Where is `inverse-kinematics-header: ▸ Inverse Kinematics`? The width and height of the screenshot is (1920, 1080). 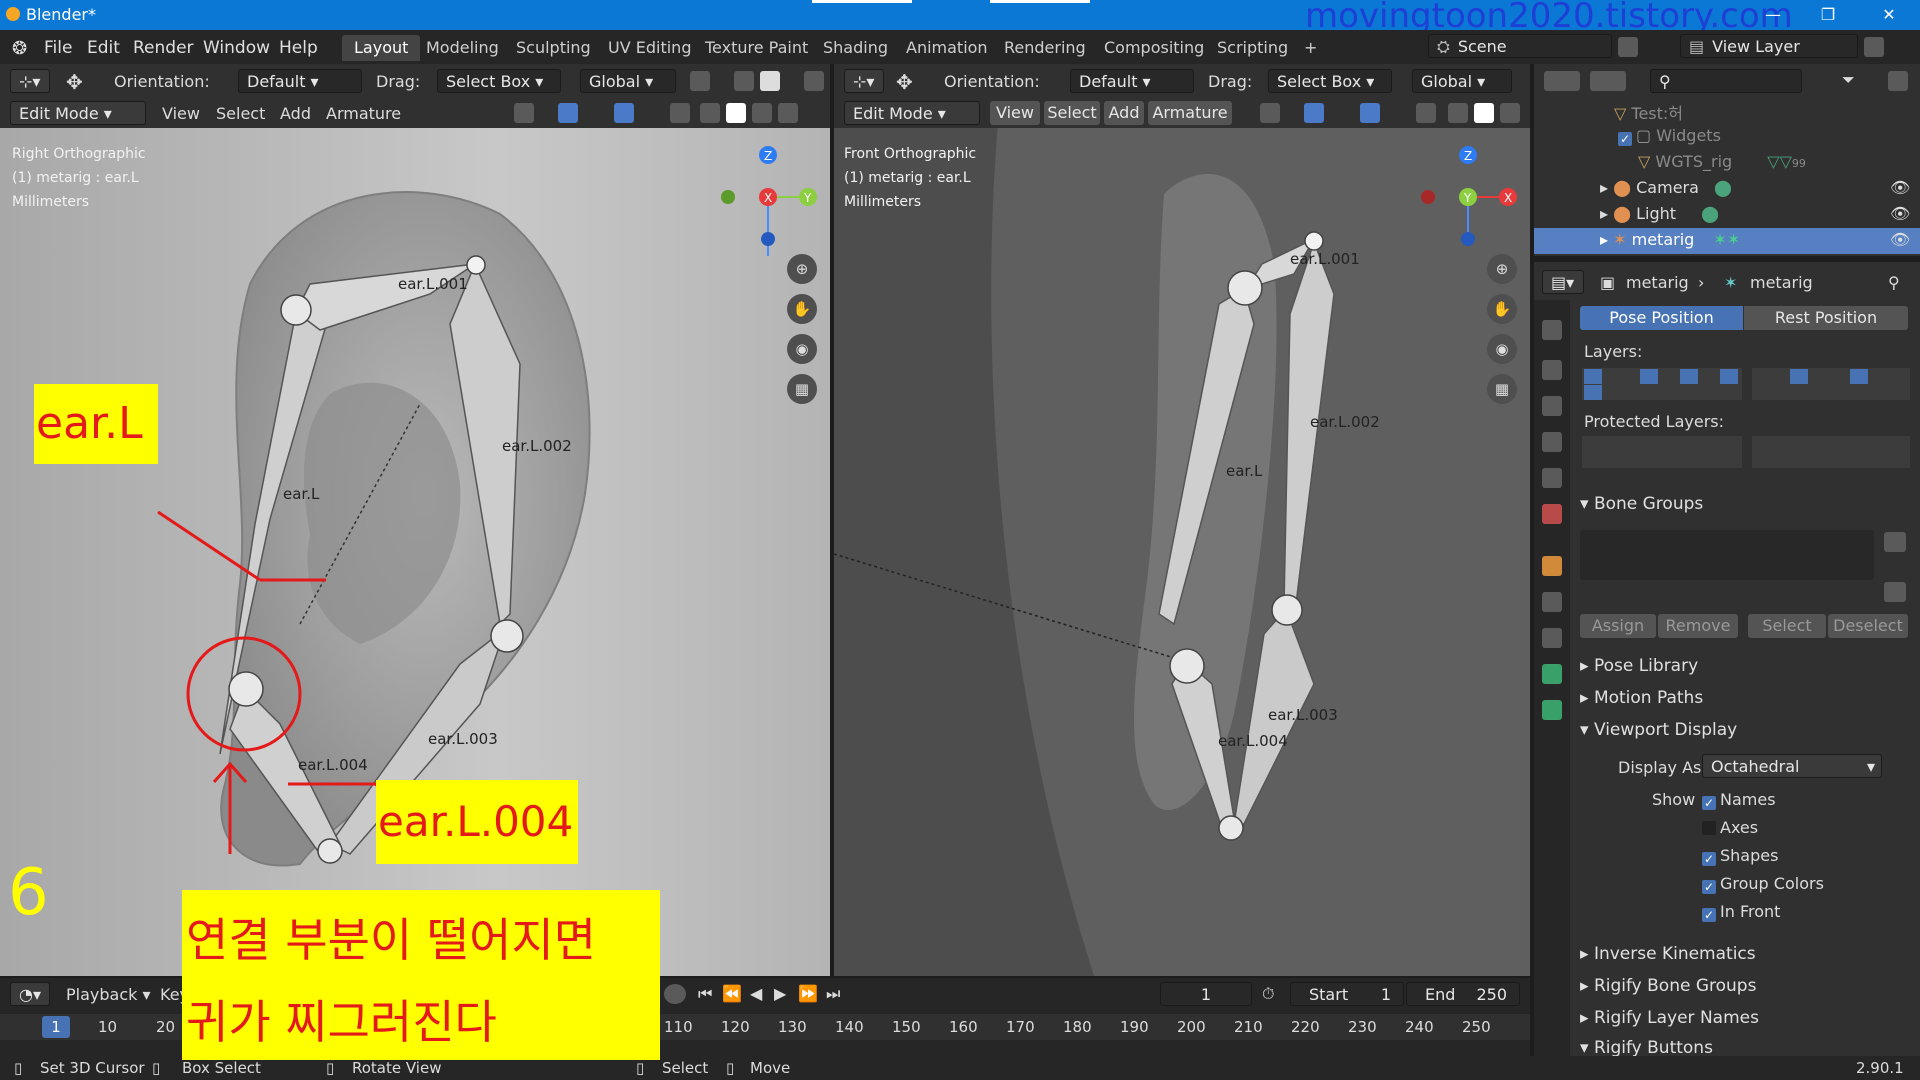 inverse-kinematics-header: ▸ Inverse Kinematics is located at coordinates (1745, 954).